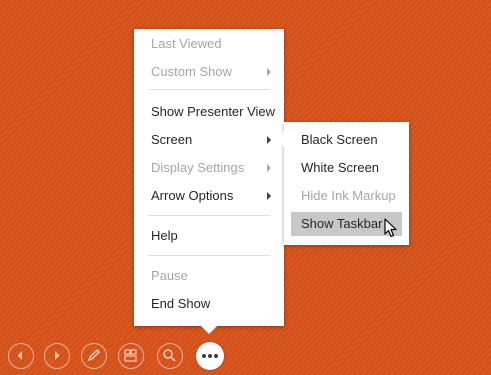 This screenshot has height=375, width=491. I want to click on menu-item-label: Show Taskbar, so click(342, 223).